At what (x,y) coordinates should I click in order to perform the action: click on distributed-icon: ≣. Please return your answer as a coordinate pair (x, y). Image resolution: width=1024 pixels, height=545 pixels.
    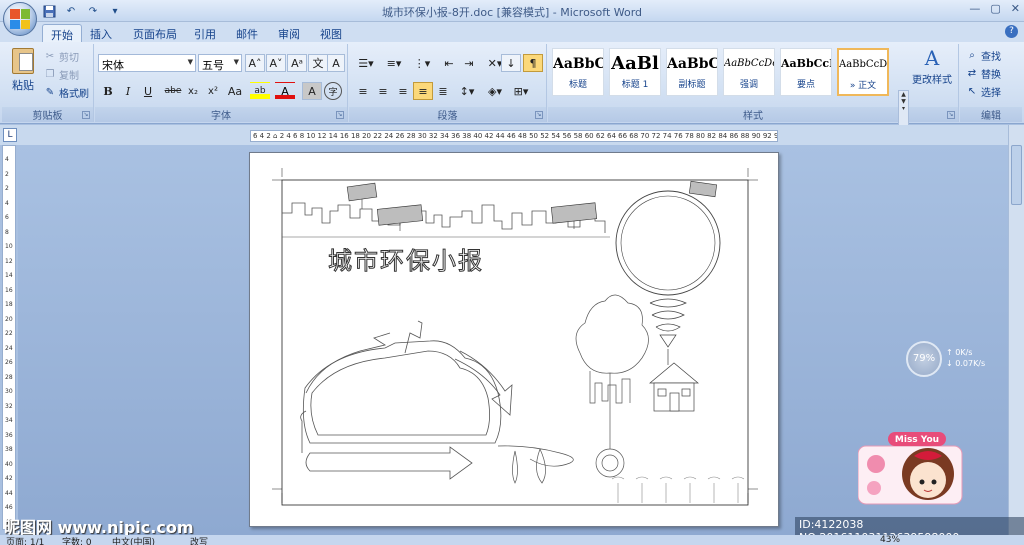
    Looking at the image, I should click on (443, 91).